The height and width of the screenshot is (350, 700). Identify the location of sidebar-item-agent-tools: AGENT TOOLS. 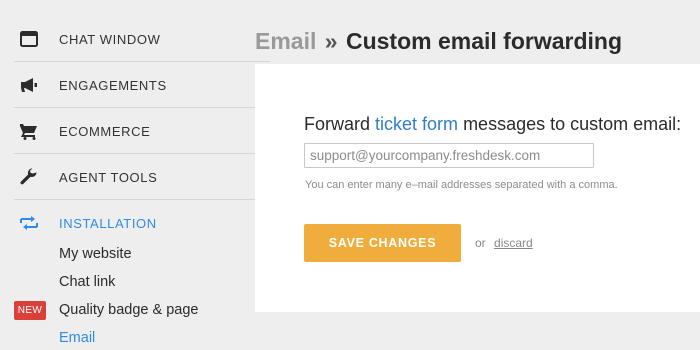
(142, 177).